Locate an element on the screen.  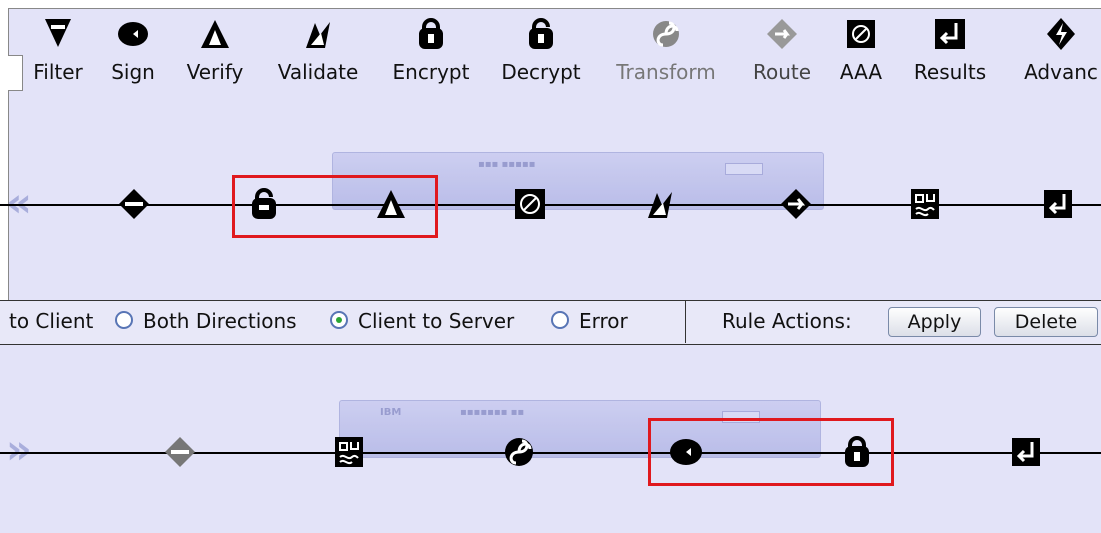
palette-label: Sign is located at coordinates (133, 72).